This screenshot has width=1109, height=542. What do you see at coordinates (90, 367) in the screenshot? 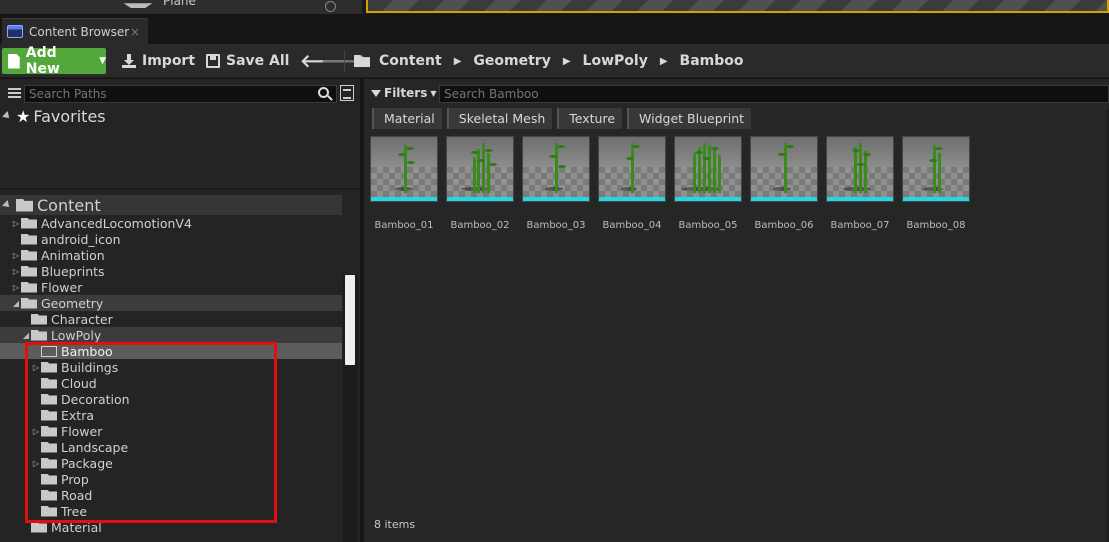
I see `tree-item-label: Buildings` at bounding box center [90, 367].